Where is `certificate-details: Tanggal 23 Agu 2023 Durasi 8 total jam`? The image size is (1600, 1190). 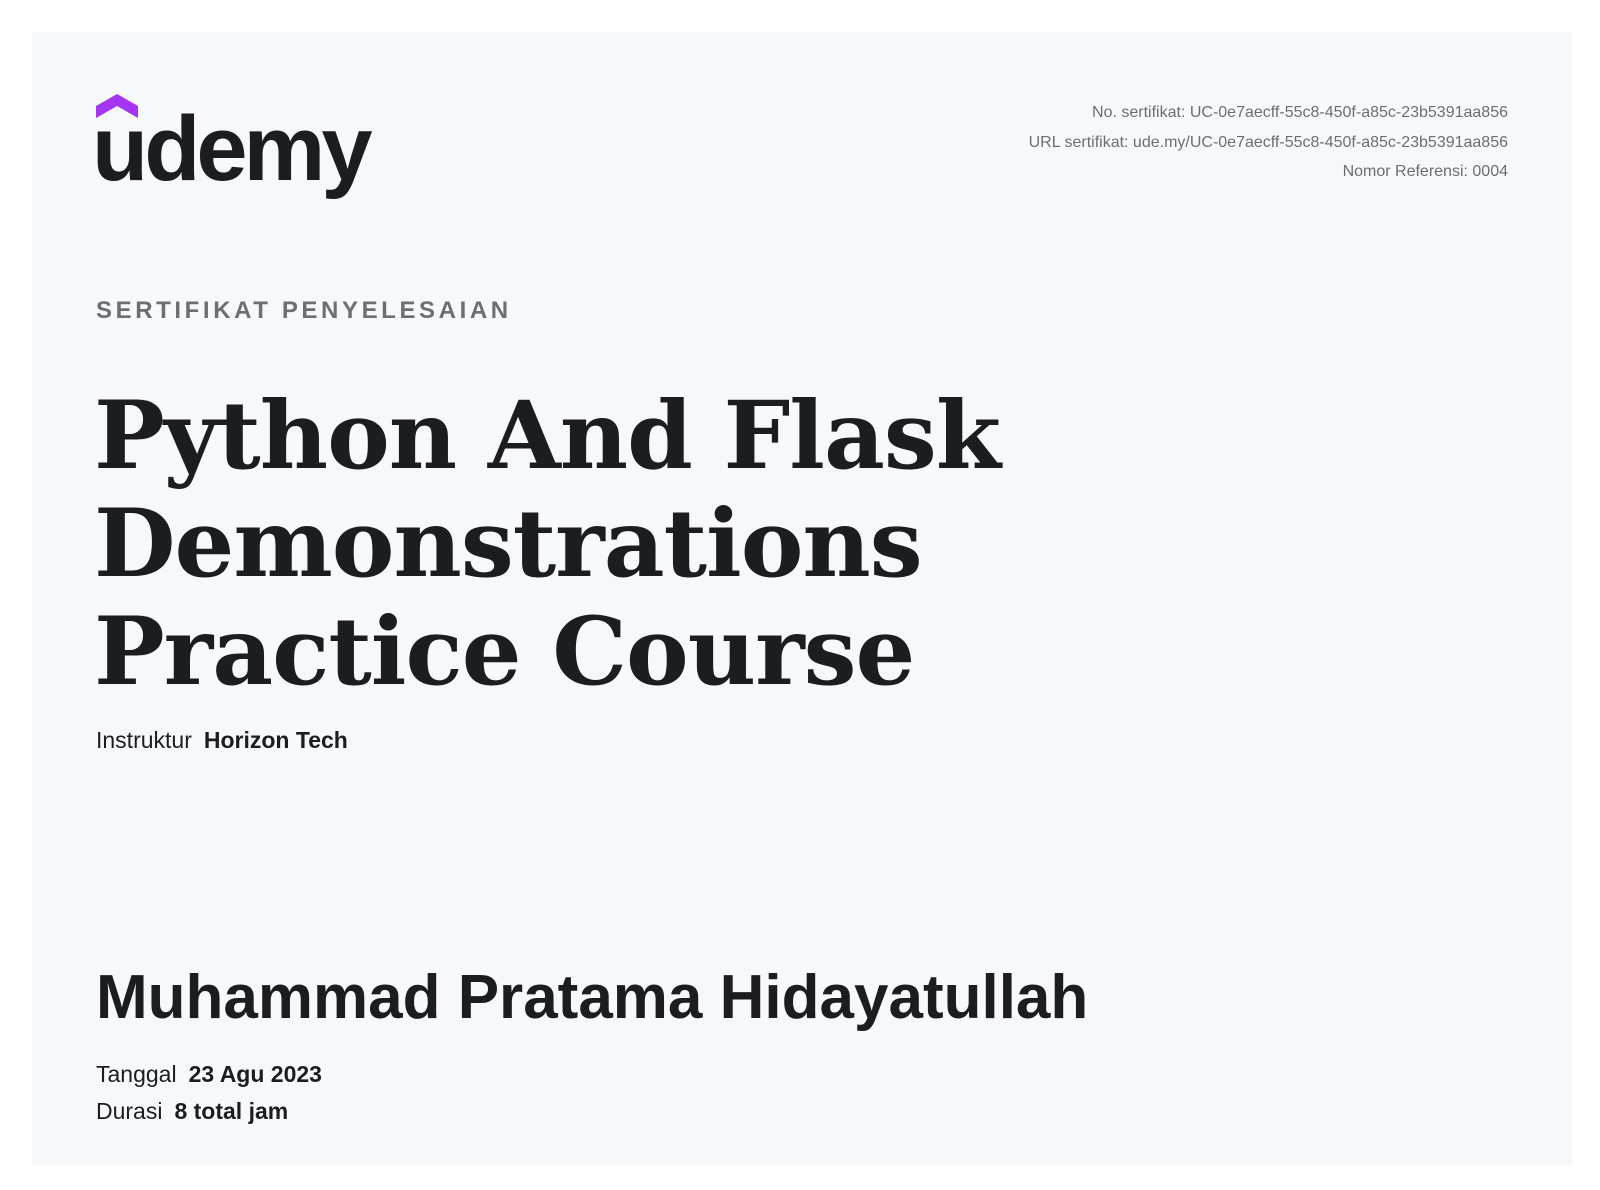
certificate-details: Tanggal 23 Agu 2023 Durasi 8 total jam is located at coordinates (209, 1093).